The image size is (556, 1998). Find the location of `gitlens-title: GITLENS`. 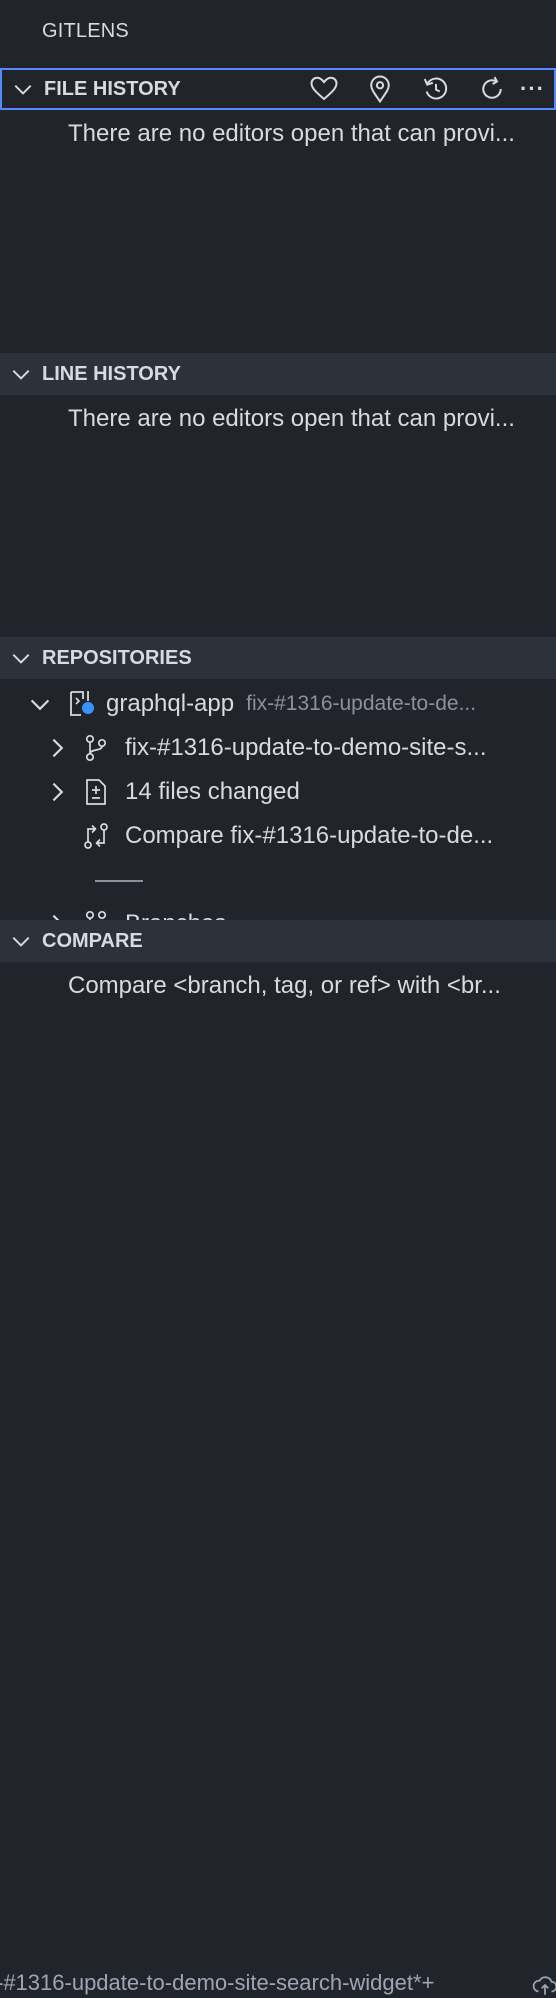

gitlens-title: GITLENS is located at coordinates (85, 31).